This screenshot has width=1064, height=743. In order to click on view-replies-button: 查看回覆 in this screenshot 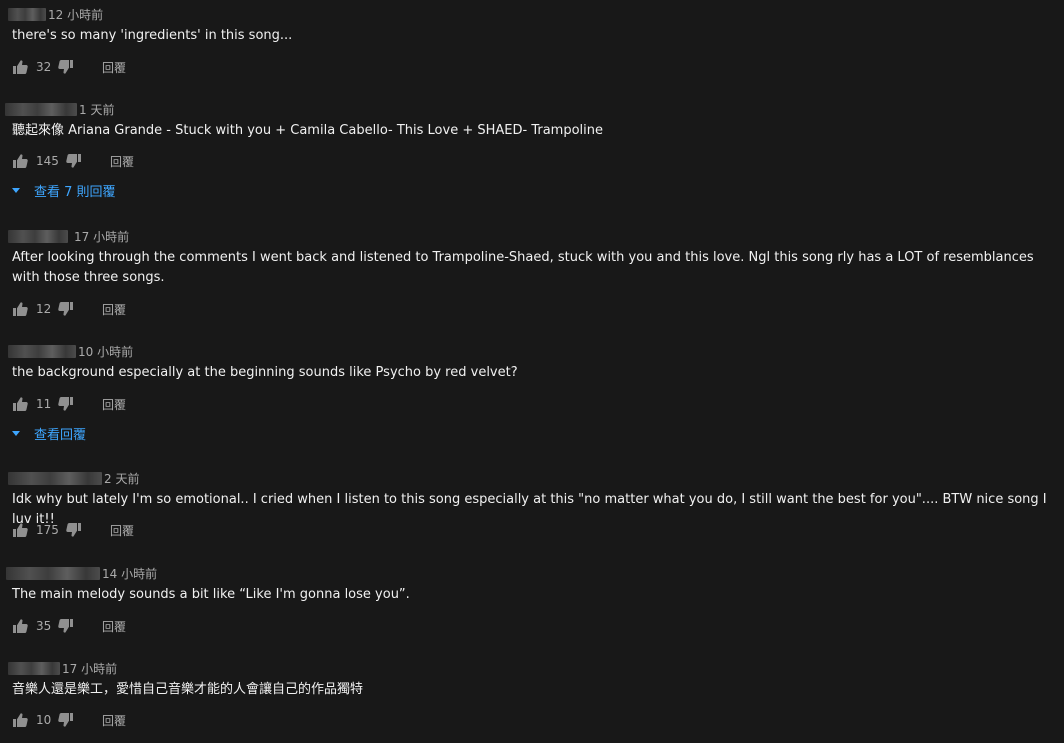, I will do `click(48, 433)`.